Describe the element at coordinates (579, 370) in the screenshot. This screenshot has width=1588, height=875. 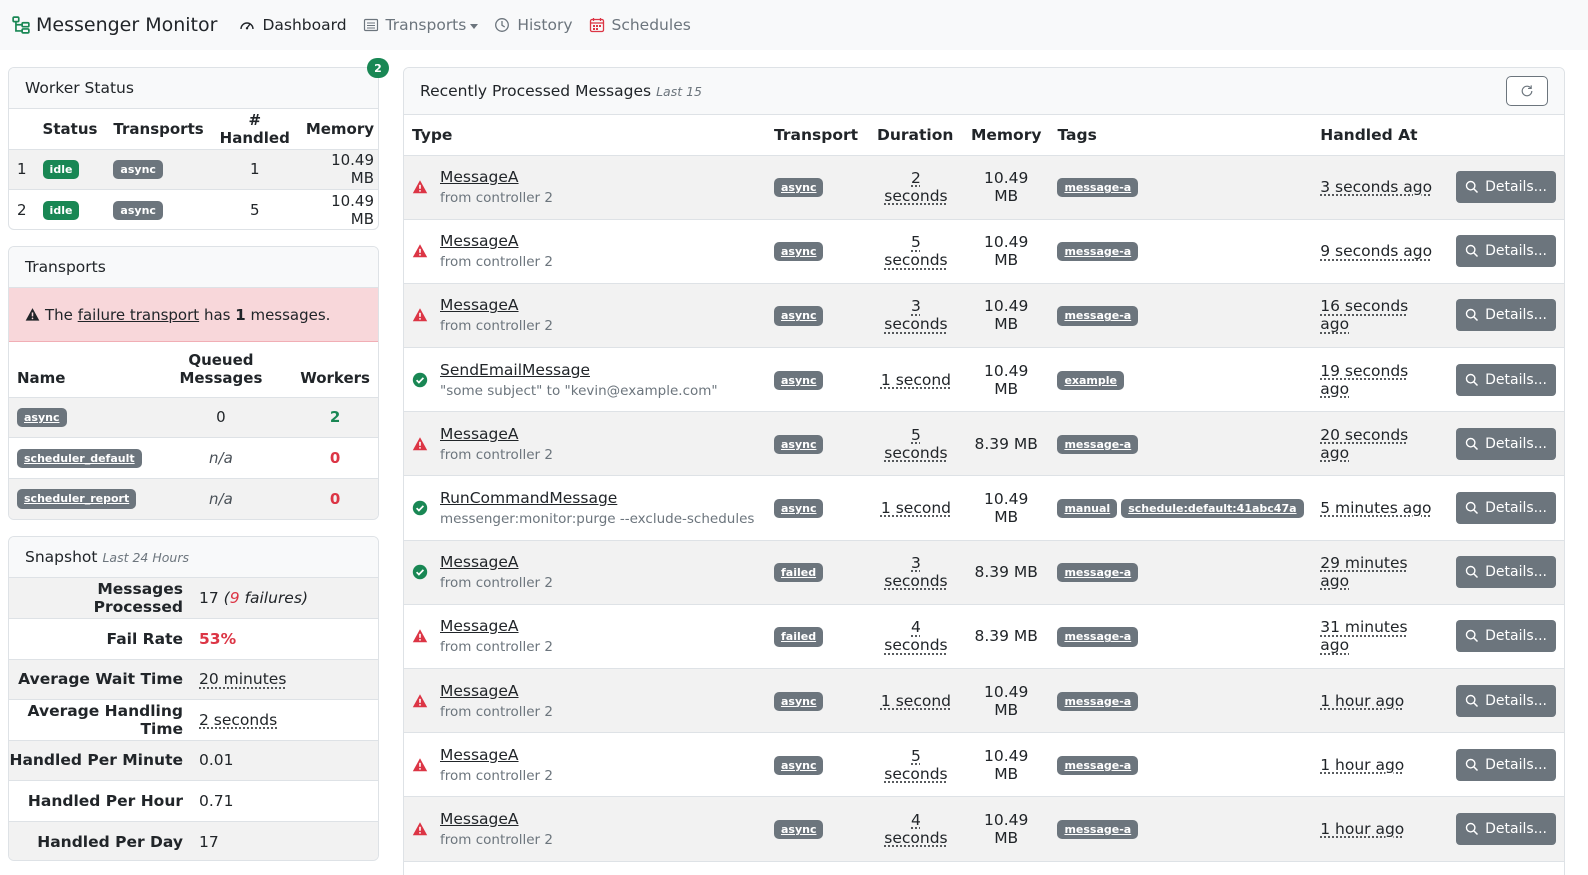
I see `message-type-link: SendEmailMessage` at that location.